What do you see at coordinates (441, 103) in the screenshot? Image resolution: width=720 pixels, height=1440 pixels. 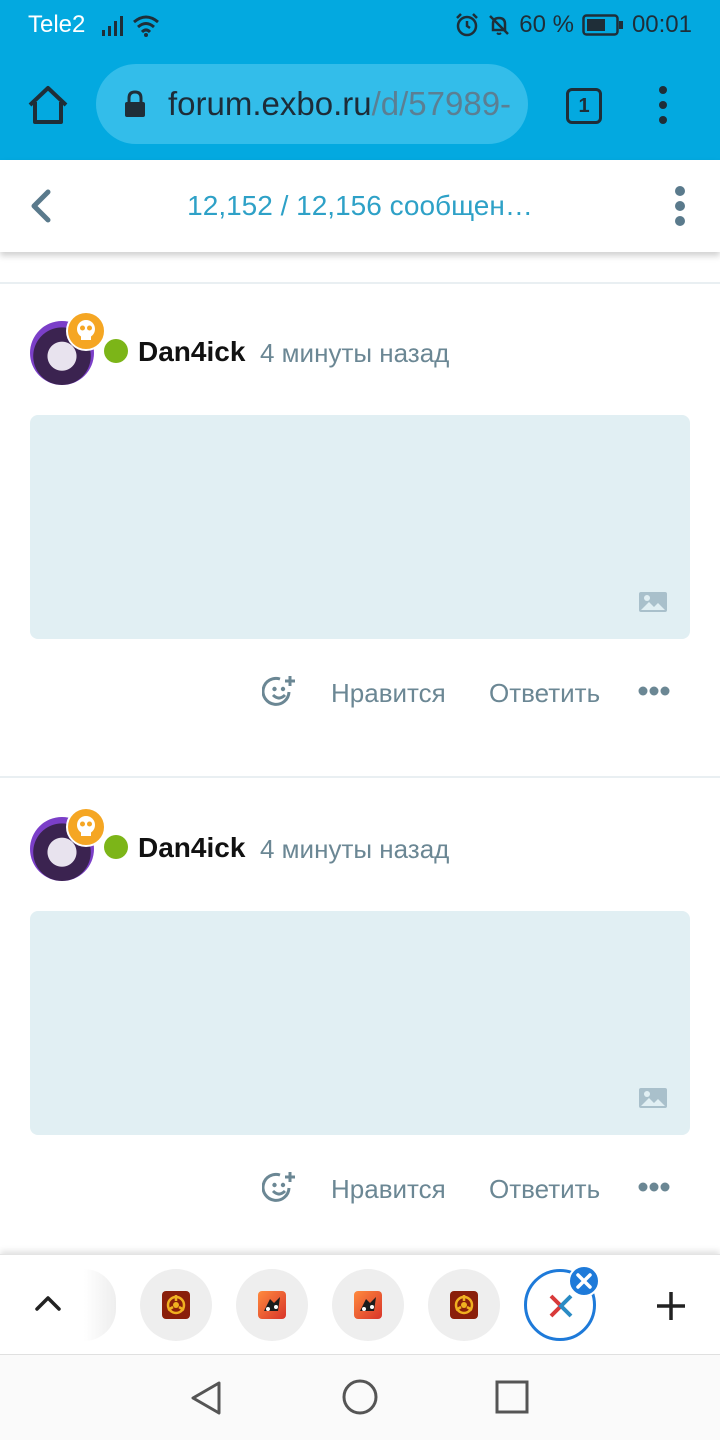 I see `url-path: /d/57989-` at bounding box center [441, 103].